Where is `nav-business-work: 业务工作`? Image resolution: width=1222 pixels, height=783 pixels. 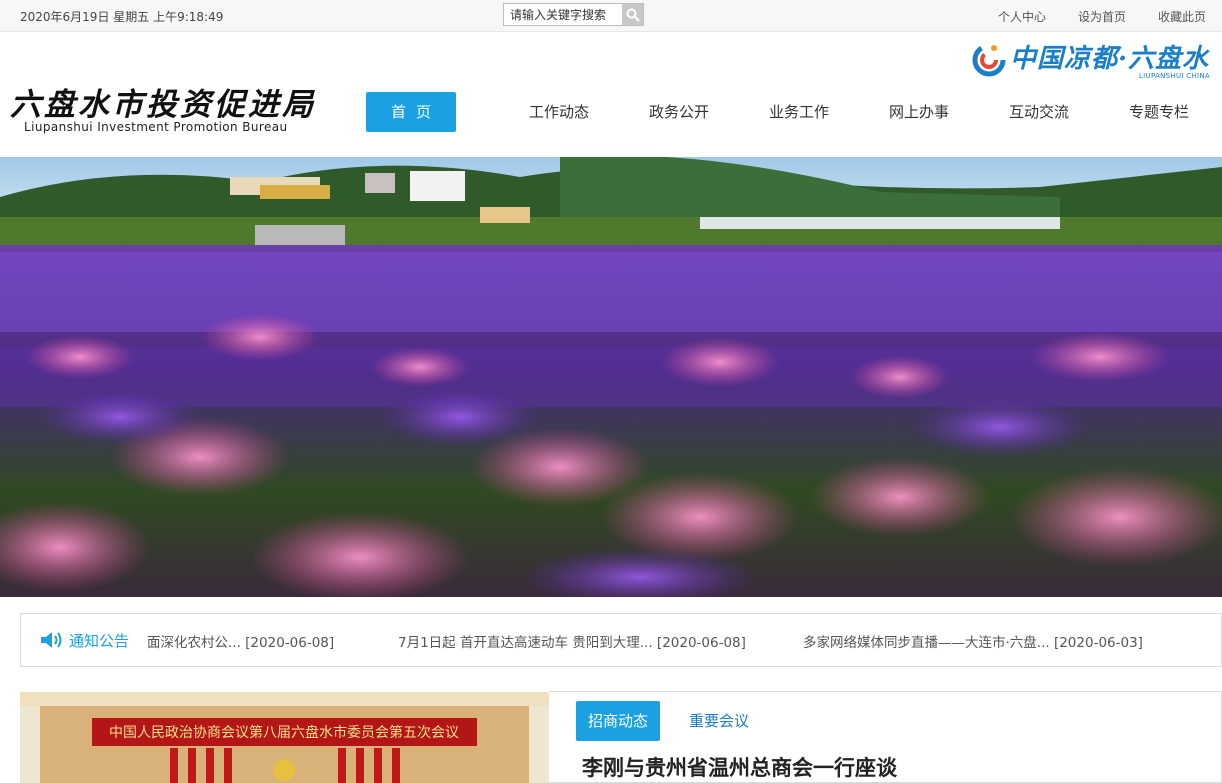
nav-business-work: 业务工作 is located at coordinates (799, 112).